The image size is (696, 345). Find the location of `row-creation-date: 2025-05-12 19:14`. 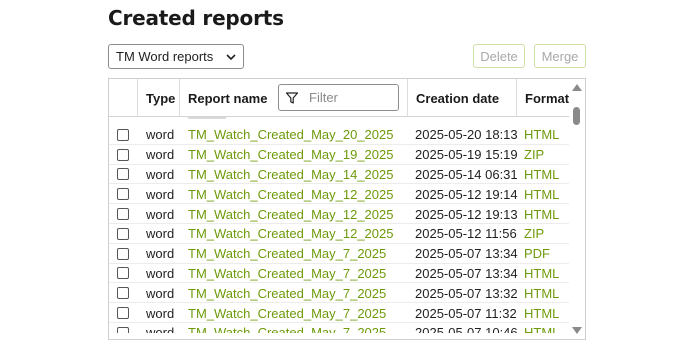

row-creation-date: 2025-05-12 19:14 is located at coordinates (466, 194).